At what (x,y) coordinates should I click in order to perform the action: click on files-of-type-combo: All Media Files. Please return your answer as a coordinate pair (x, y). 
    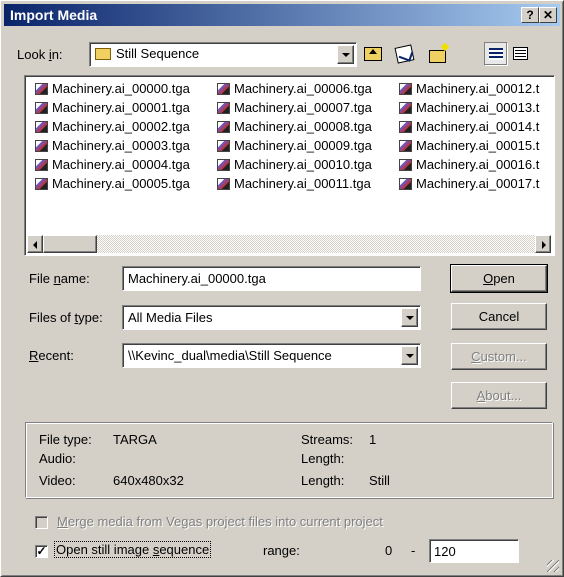
    Looking at the image, I should click on (271, 317).